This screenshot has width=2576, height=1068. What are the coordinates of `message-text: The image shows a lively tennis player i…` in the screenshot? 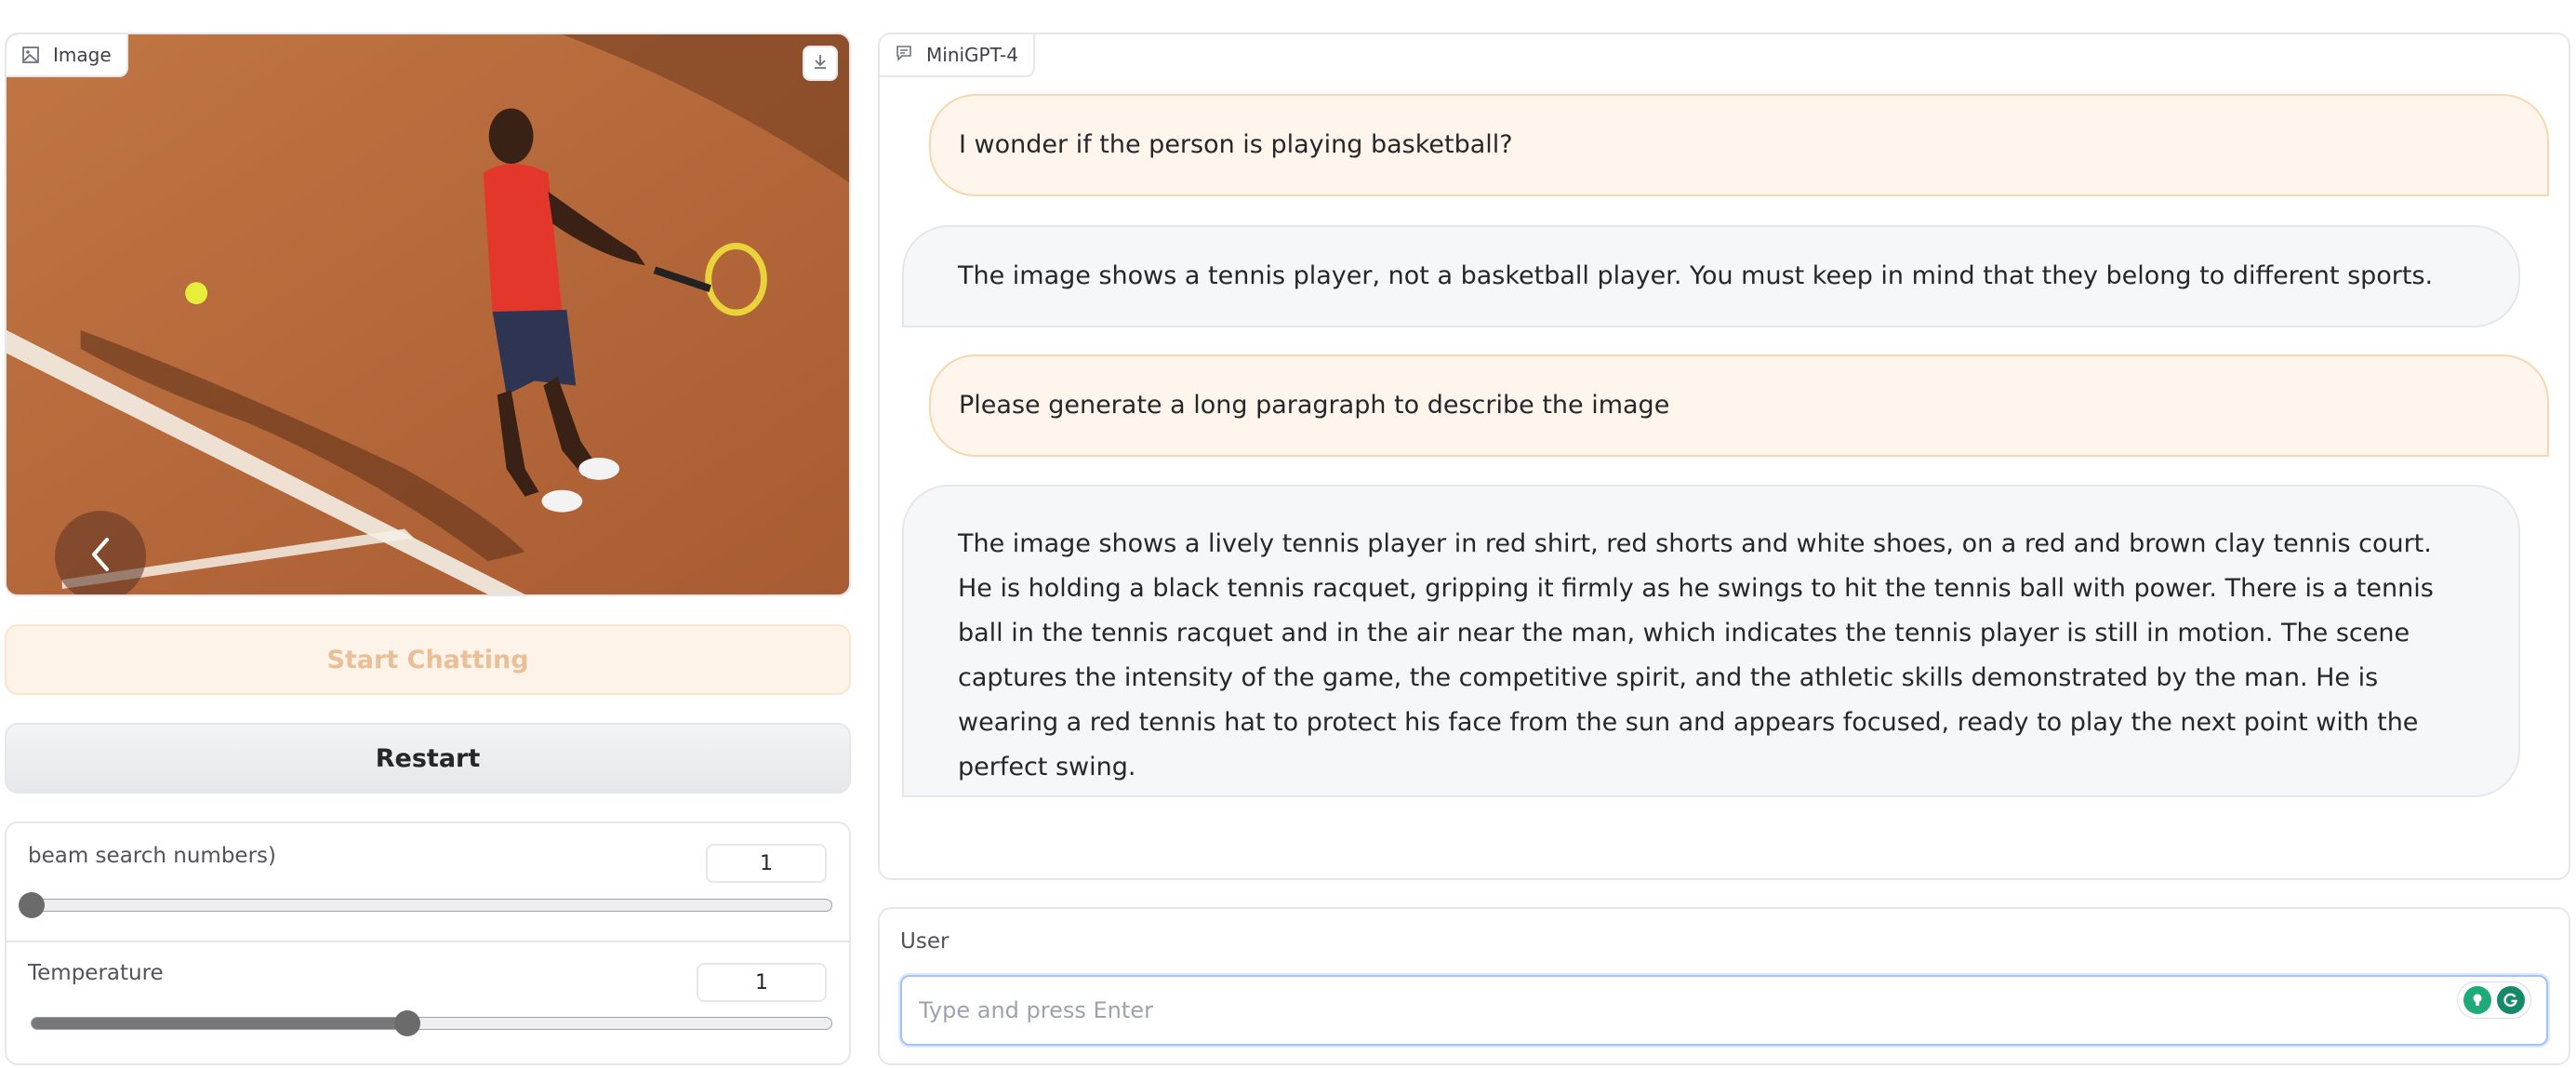 It's located at (1696, 655).